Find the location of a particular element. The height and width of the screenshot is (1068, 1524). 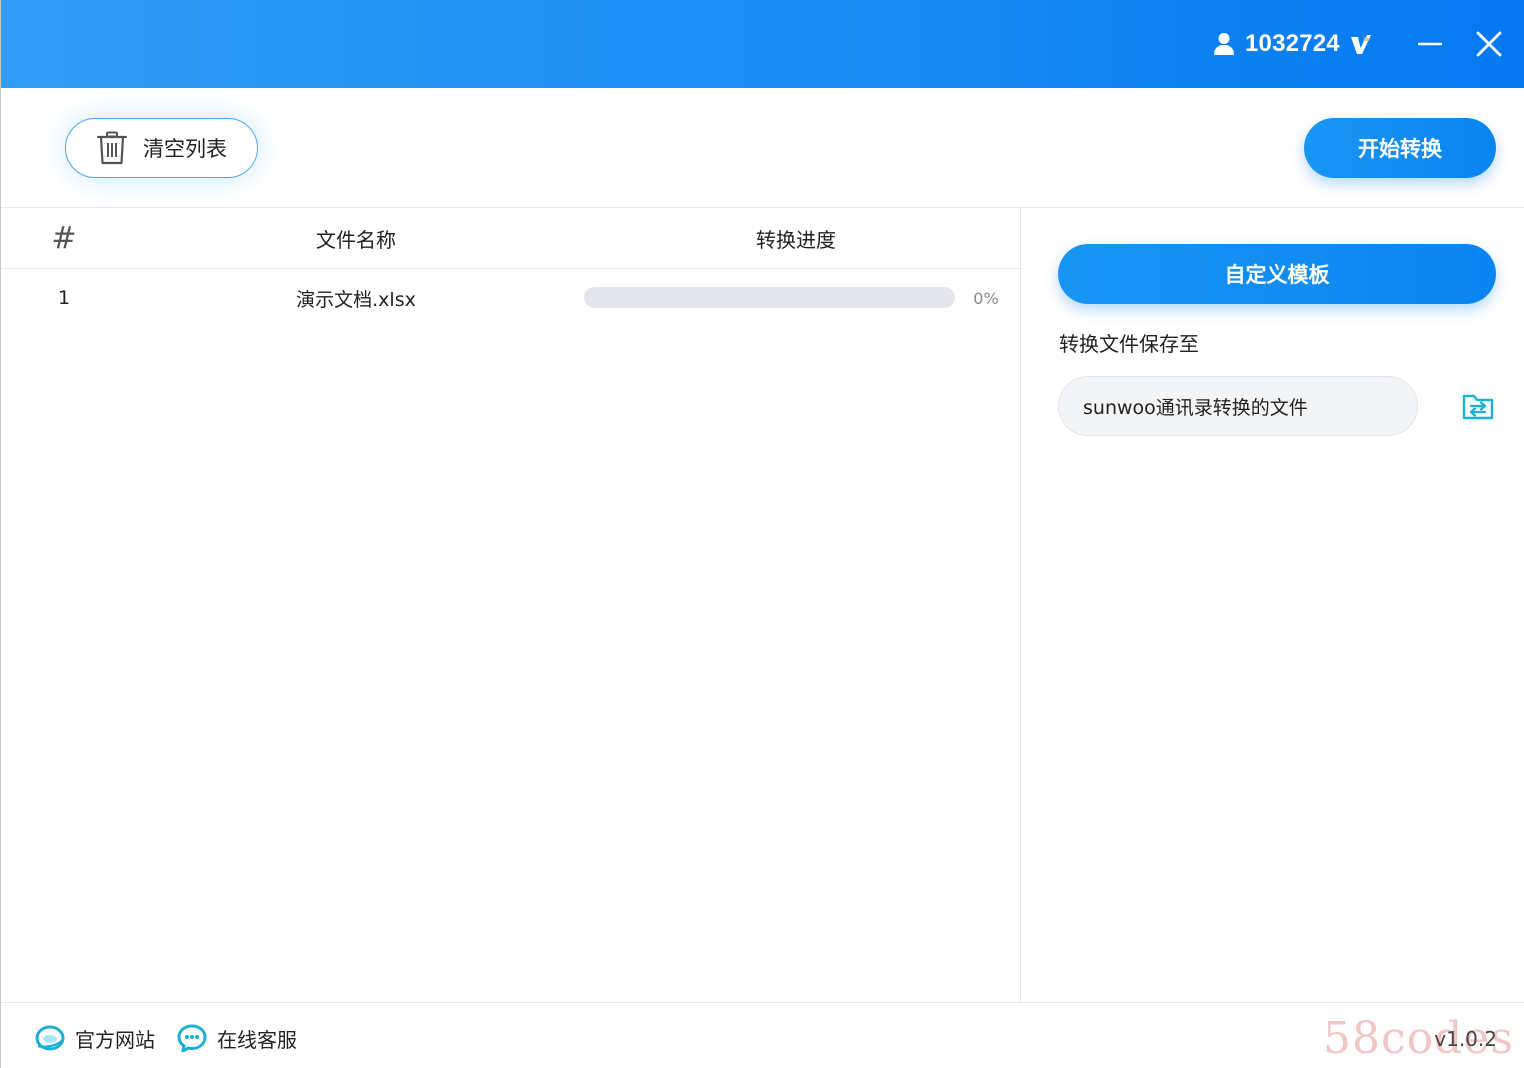

official-site-label: 官方网站 is located at coordinates (115, 1039).